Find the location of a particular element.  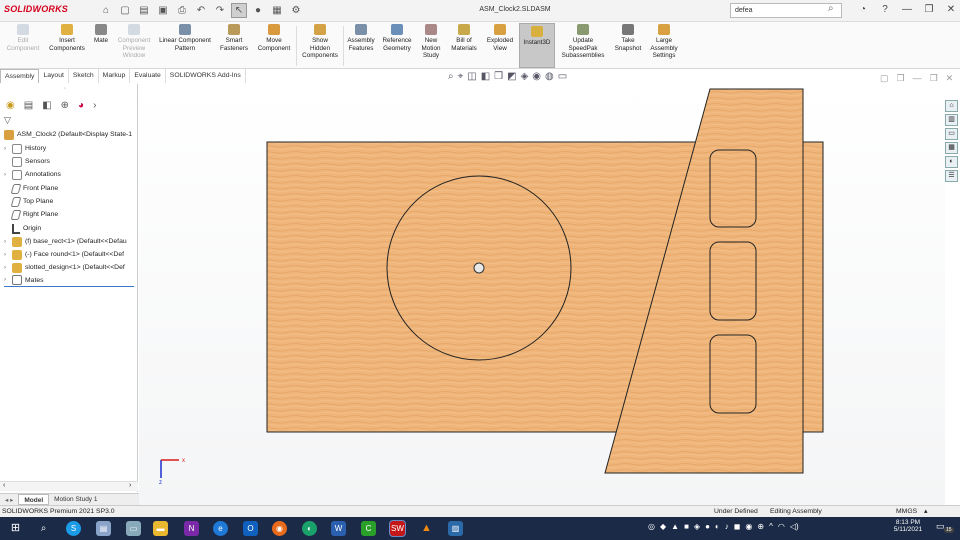

zoom-area-icon: ⌖ is located at coordinates (461, 76).